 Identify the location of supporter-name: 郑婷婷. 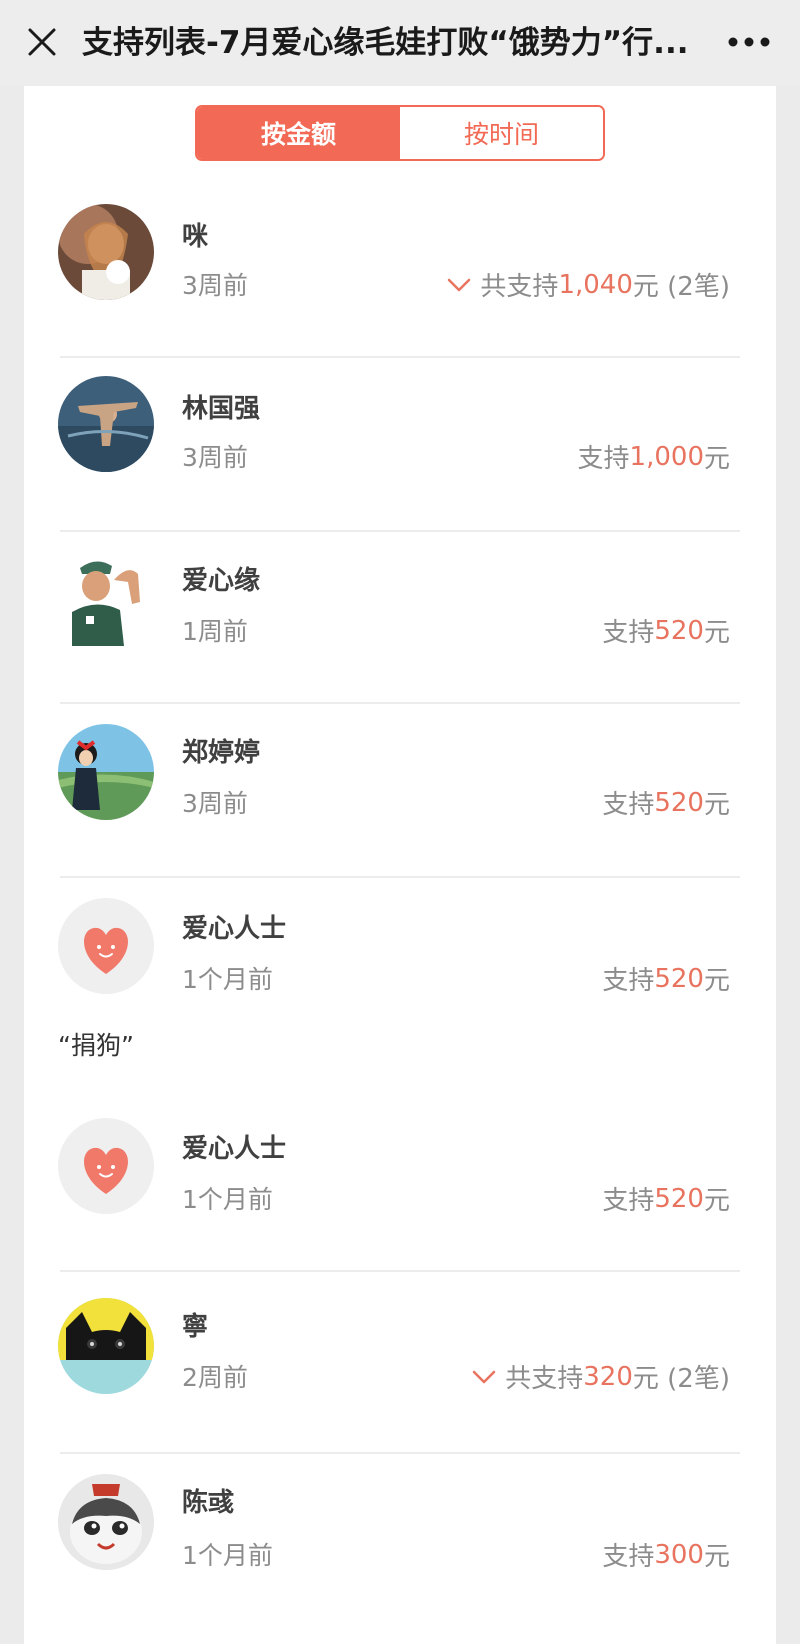
(221, 753).